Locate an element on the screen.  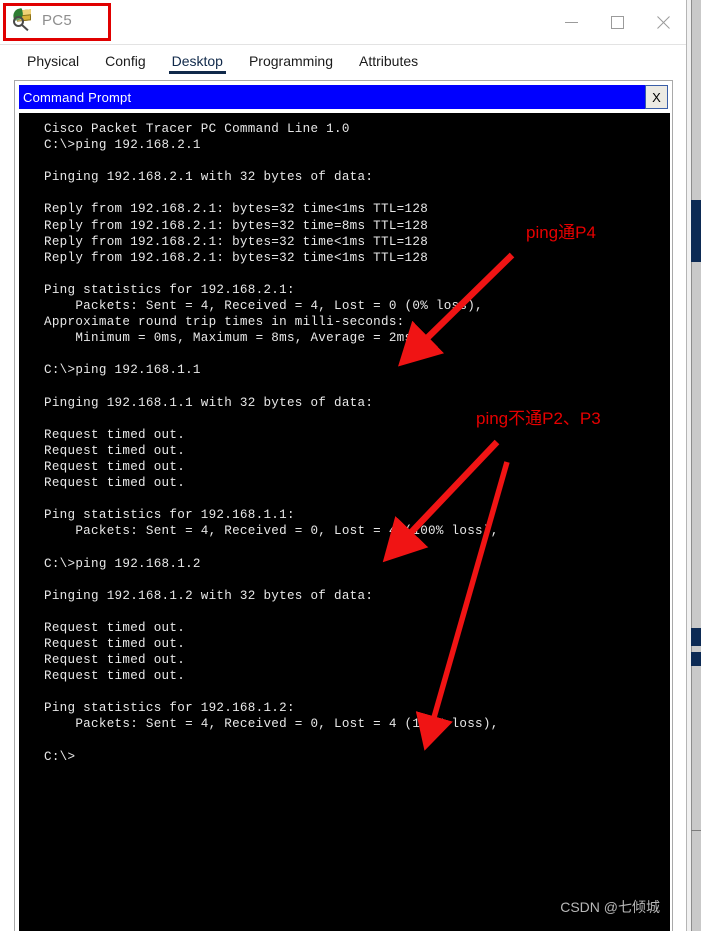
maximize-button is located at coordinates (617, 22).